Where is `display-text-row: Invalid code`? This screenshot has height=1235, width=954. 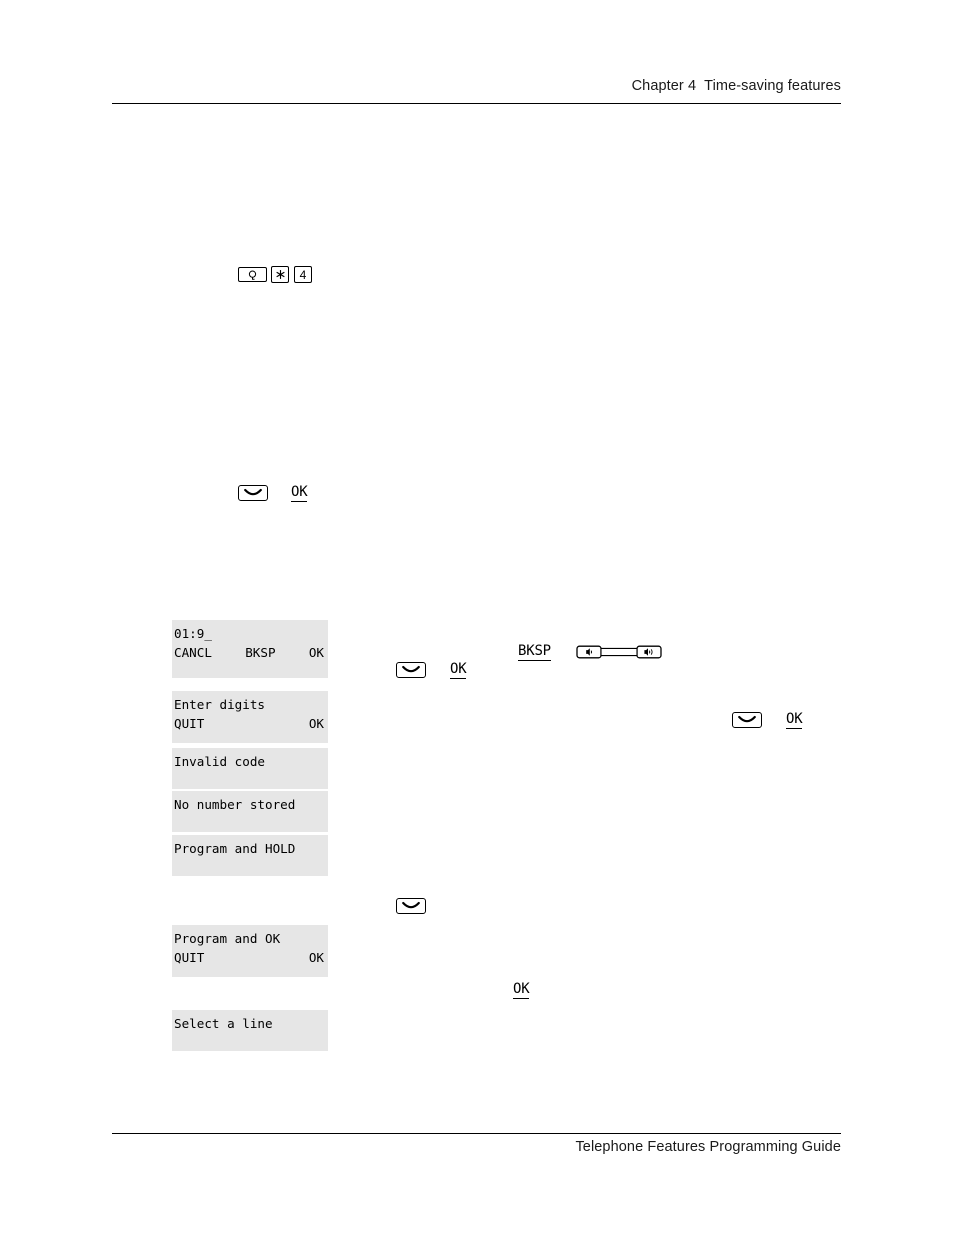 display-text-row: Invalid code is located at coordinates (249, 761).